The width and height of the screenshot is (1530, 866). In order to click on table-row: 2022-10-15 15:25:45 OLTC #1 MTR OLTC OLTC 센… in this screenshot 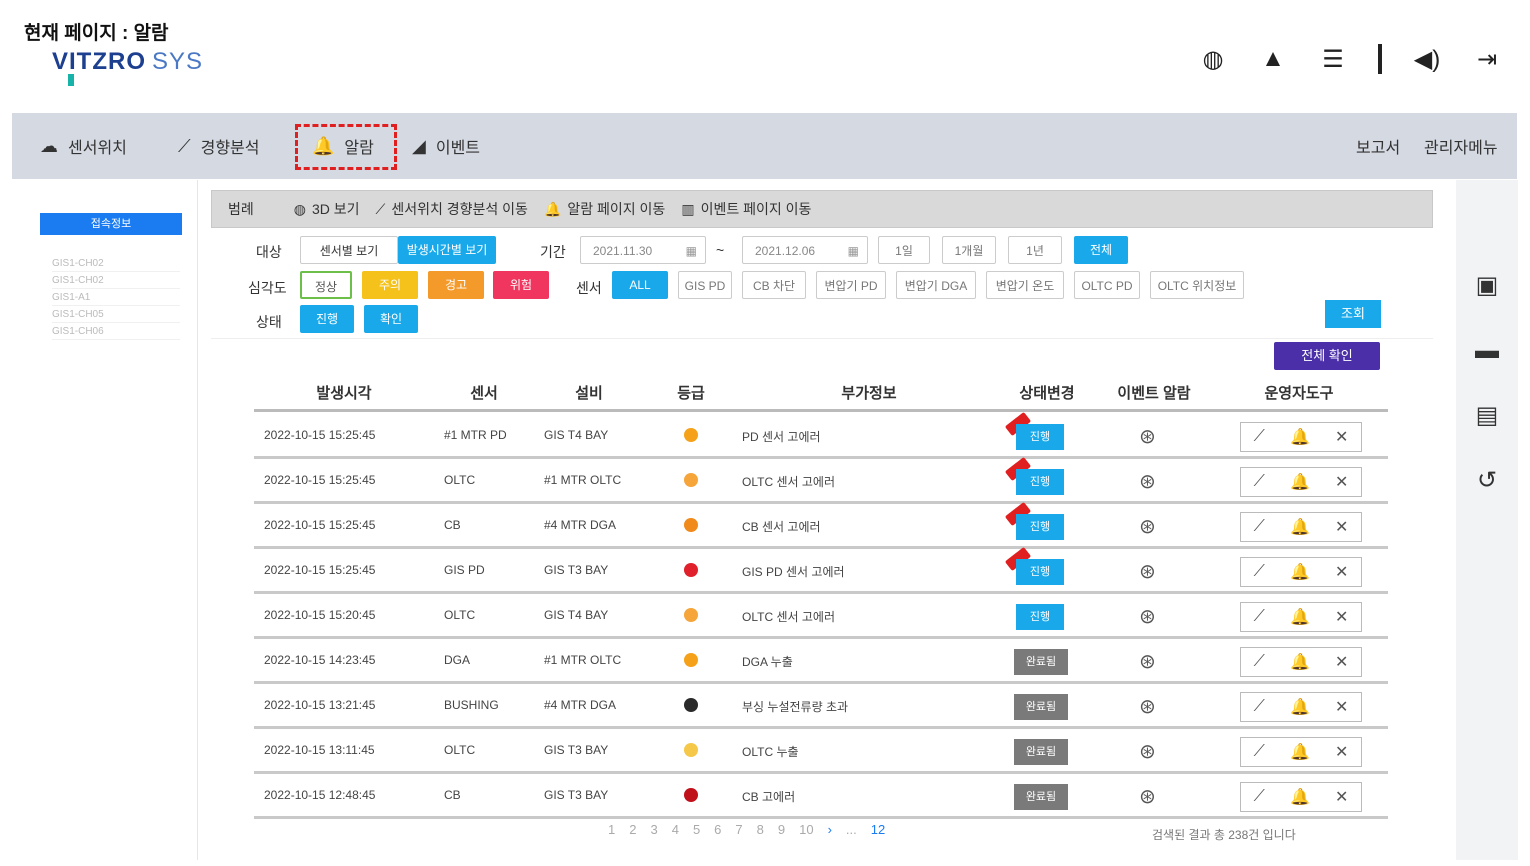, I will do `click(821, 480)`.